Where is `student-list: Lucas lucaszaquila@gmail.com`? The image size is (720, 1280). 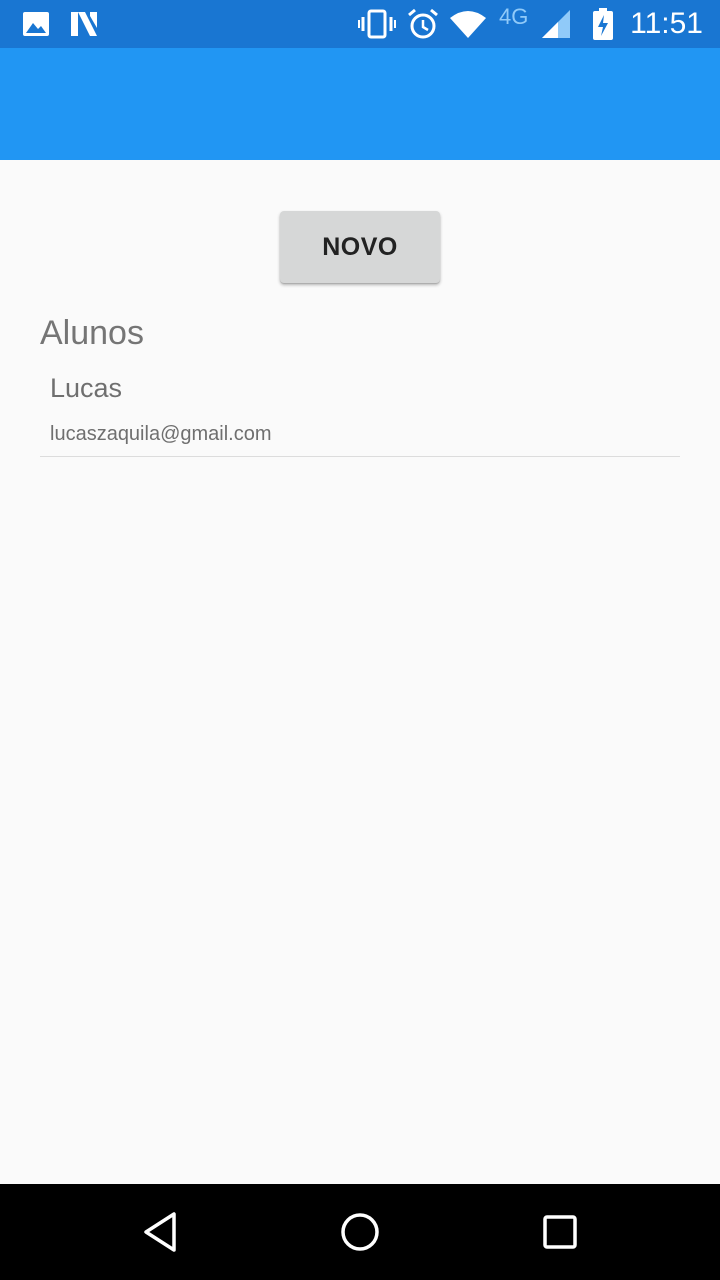
student-list: Lucas lucaszaquila@gmail.com is located at coordinates (360, 411).